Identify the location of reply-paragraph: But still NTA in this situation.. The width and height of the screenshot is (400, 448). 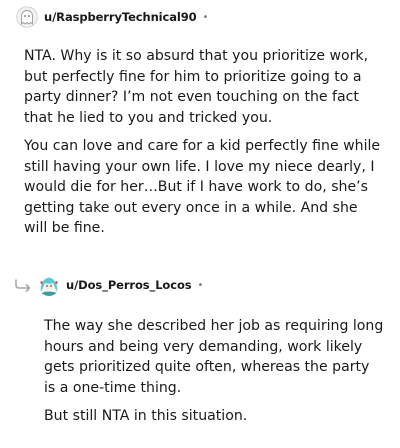
(146, 416).